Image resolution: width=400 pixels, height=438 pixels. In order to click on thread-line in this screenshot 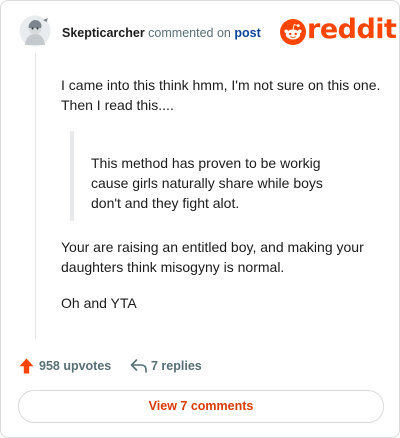, I will do `click(35, 196)`.